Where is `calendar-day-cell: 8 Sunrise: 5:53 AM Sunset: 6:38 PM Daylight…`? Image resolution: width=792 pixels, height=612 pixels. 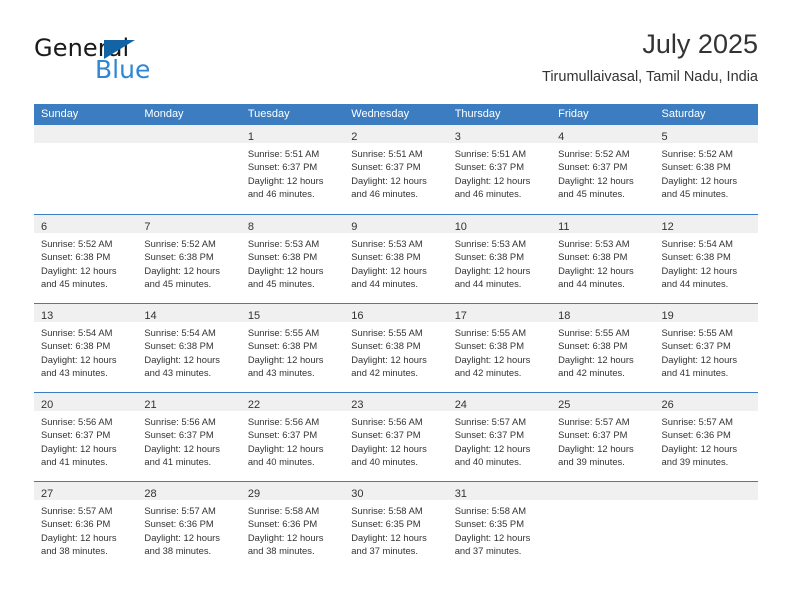 calendar-day-cell: 8 Sunrise: 5:53 AM Sunset: 6:38 PM Daylight… is located at coordinates (292, 259).